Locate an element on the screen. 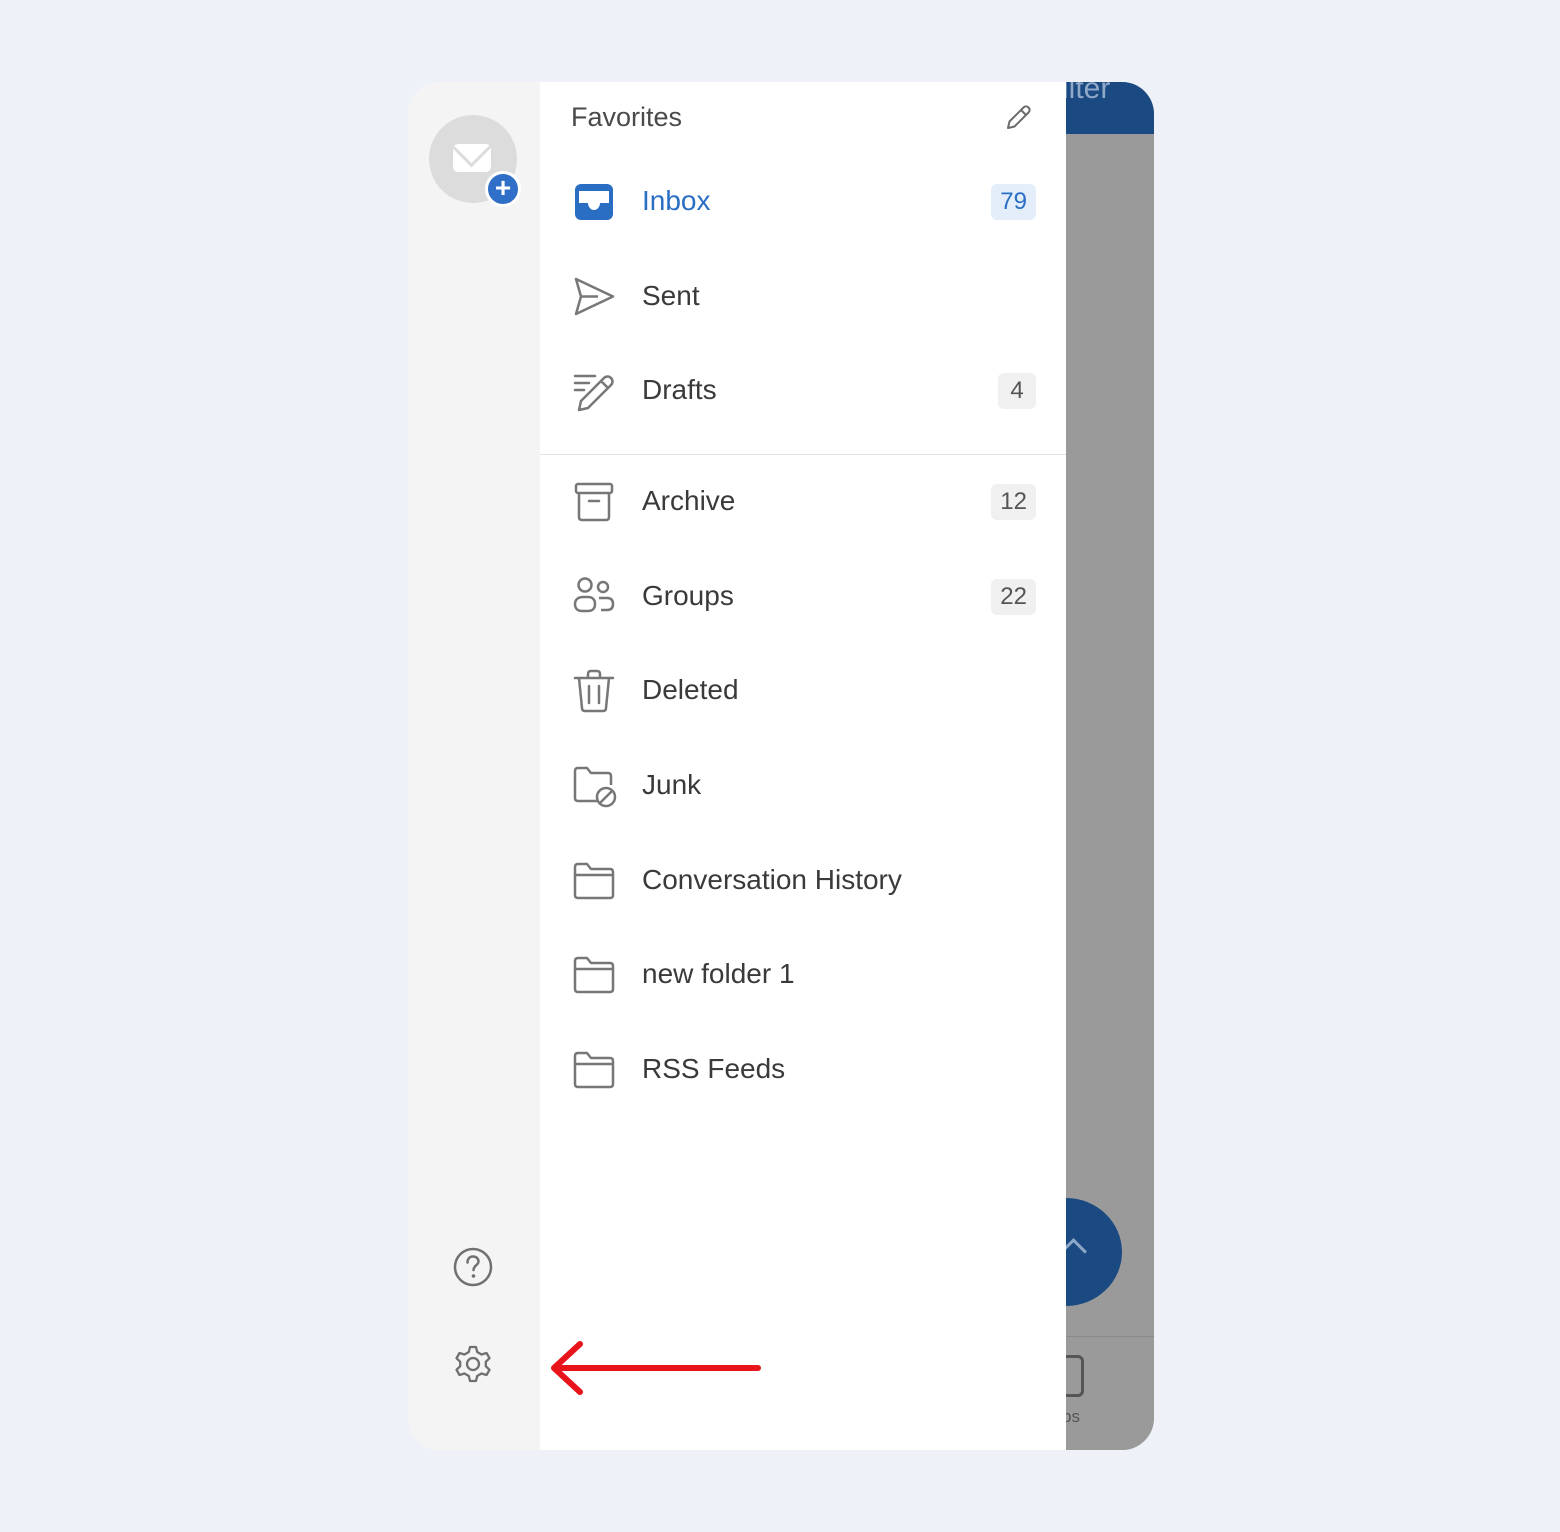 This screenshot has width=1560, height=1532. settings-button is located at coordinates (473, 1364).